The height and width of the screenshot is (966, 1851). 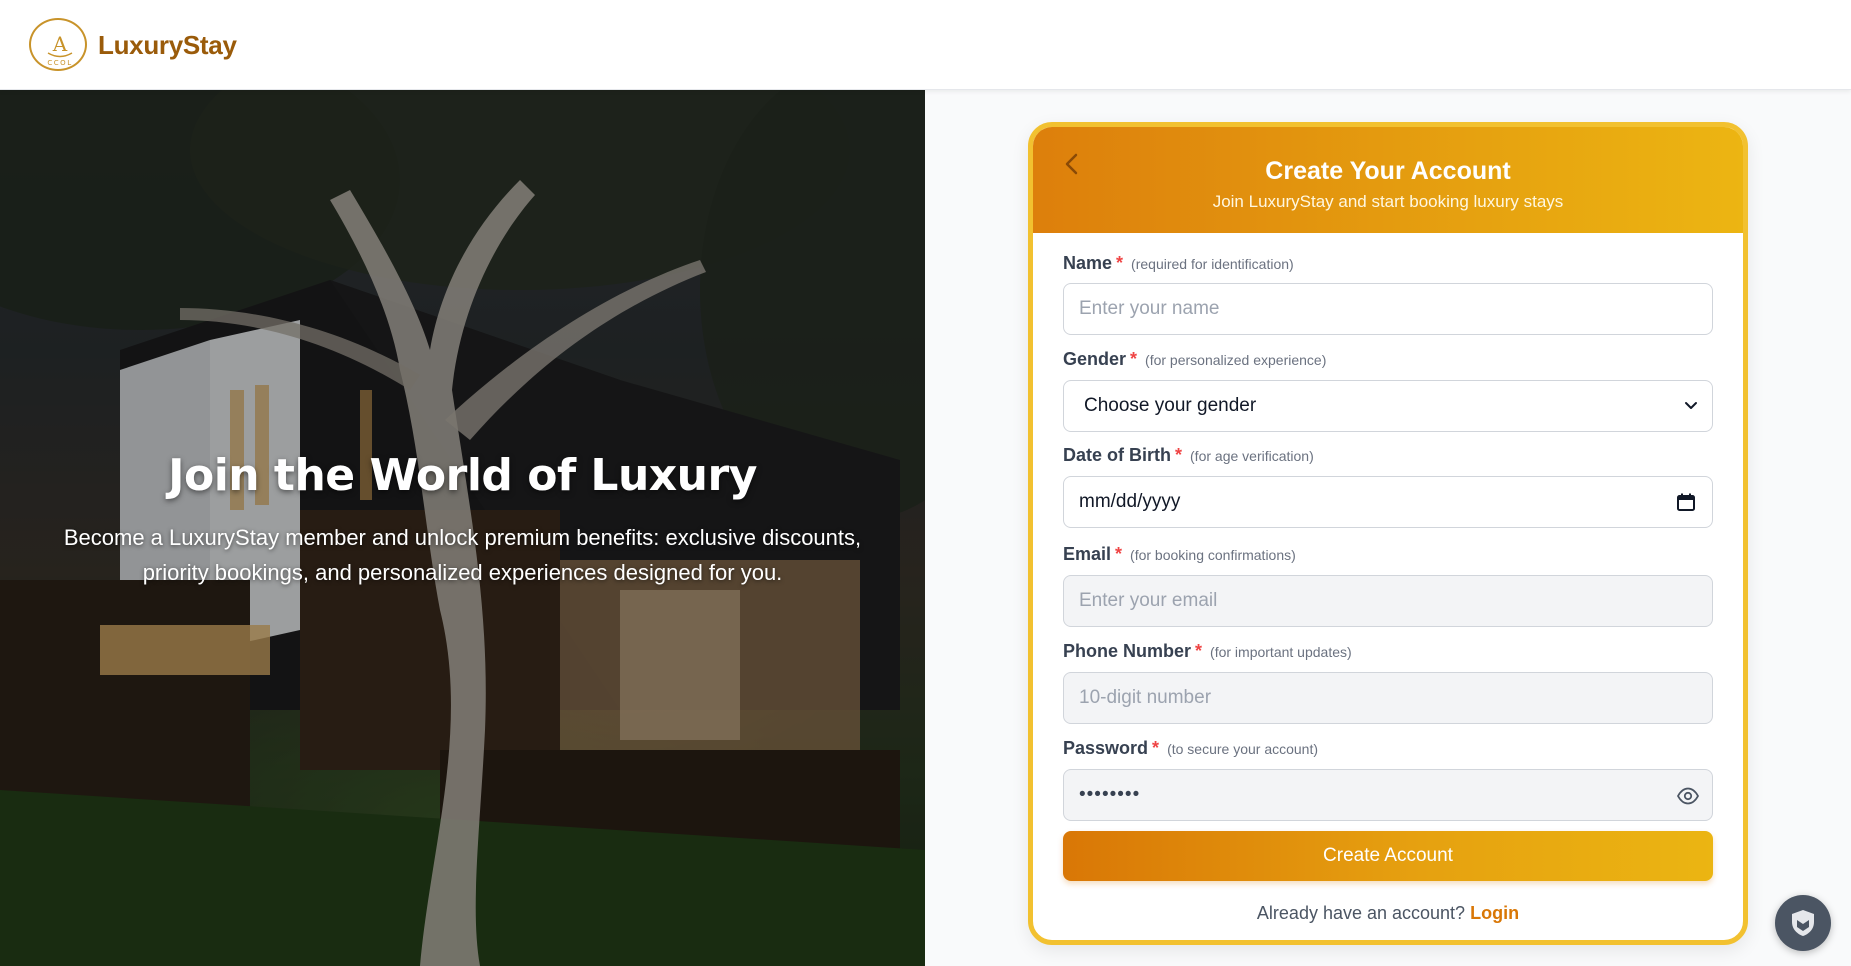 What do you see at coordinates (1686, 502) in the screenshot?
I see `calendar-icon` at bounding box center [1686, 502].